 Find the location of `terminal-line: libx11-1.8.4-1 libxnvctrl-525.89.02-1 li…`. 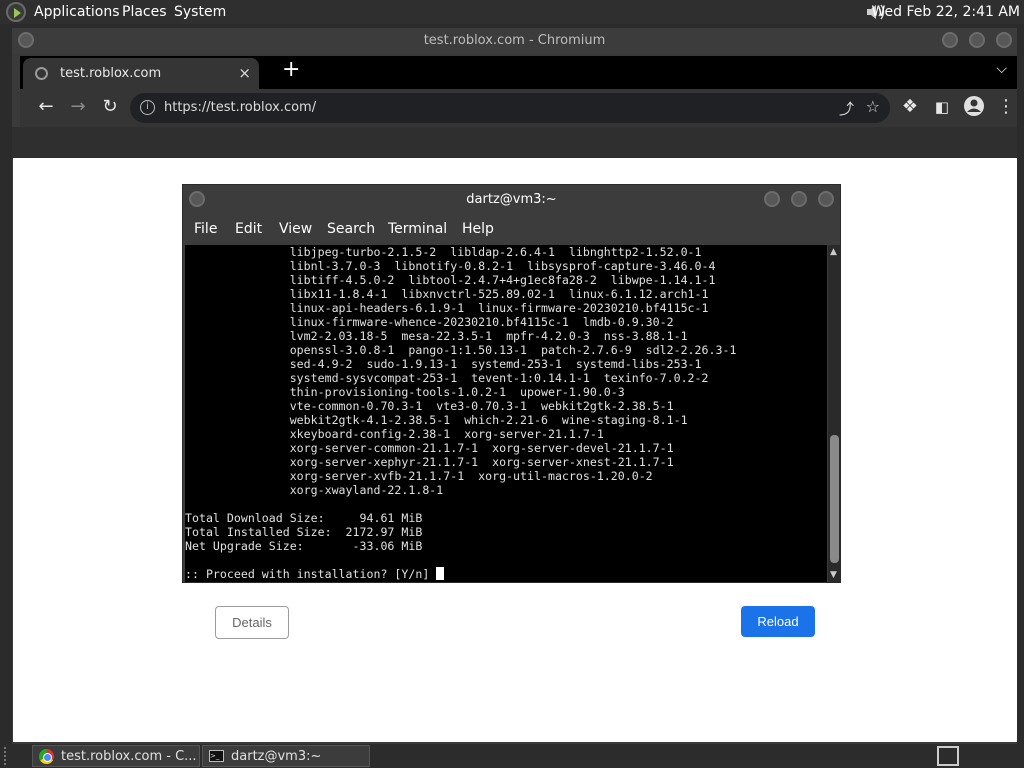

terminal-line: libx11-1.8.4-1 libxnvctrl-525.89.02-1 li… is located at coordinates (447, 294).